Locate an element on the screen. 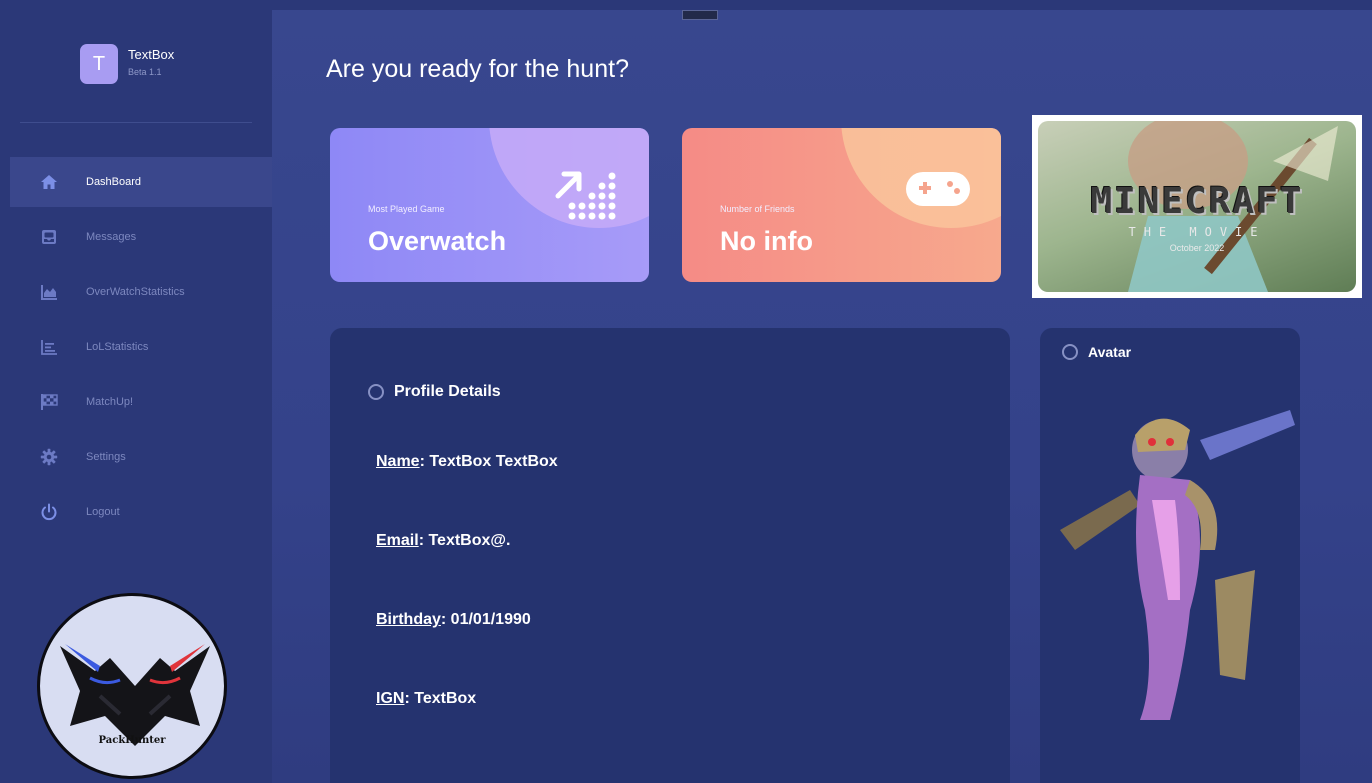  sidebar-item-matchup: MatchUp! is located at coordinates (141, 402).